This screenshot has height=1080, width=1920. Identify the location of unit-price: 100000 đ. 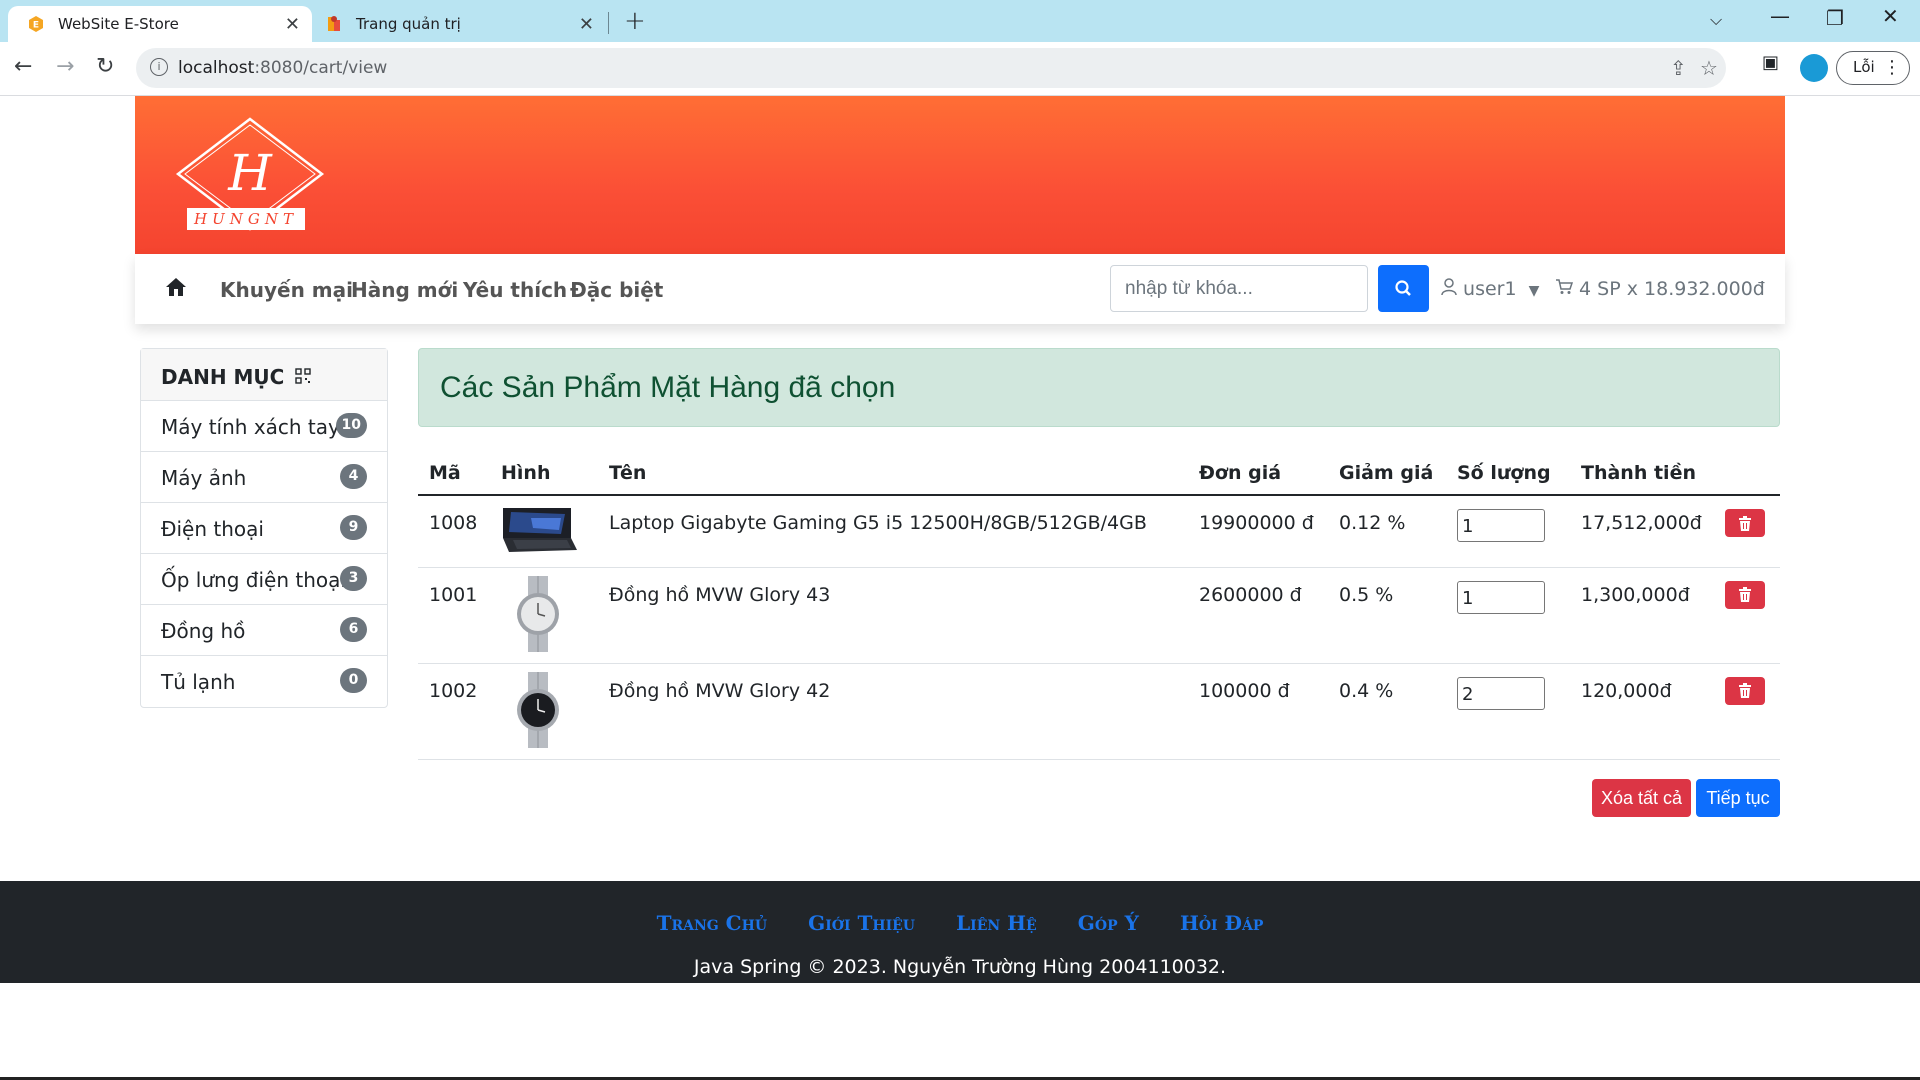
(1258, 711).